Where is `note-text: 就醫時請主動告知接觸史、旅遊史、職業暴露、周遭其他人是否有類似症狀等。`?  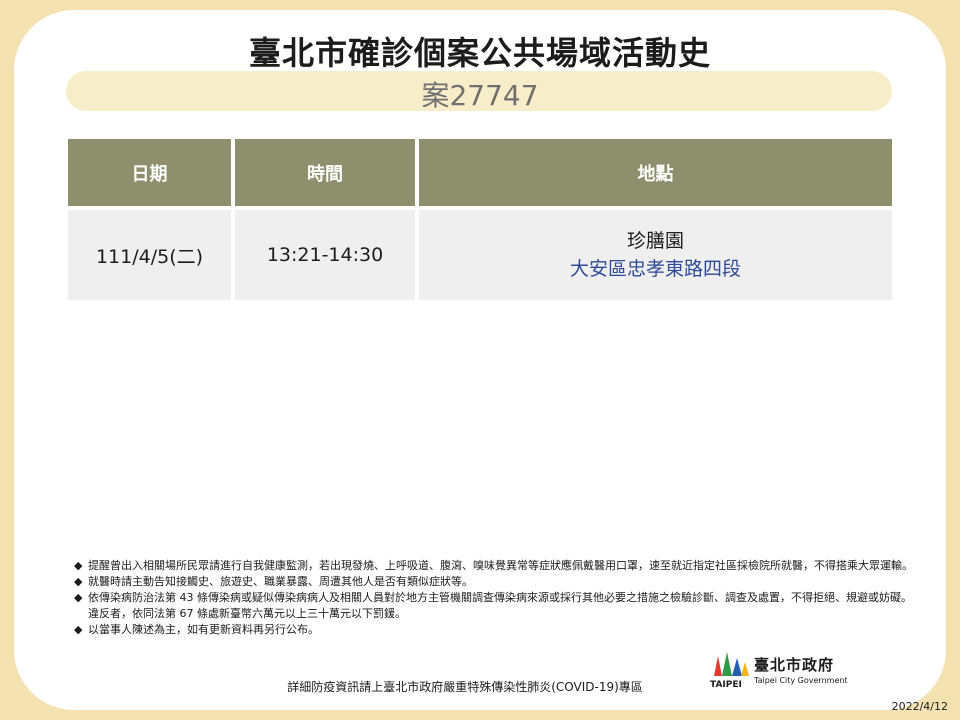 note-text: 就醫時請主動告知接觸史、旅遊史、職業暴露、周遭其他人是否有類似症狀等。 is located at coordinates (280, 581).